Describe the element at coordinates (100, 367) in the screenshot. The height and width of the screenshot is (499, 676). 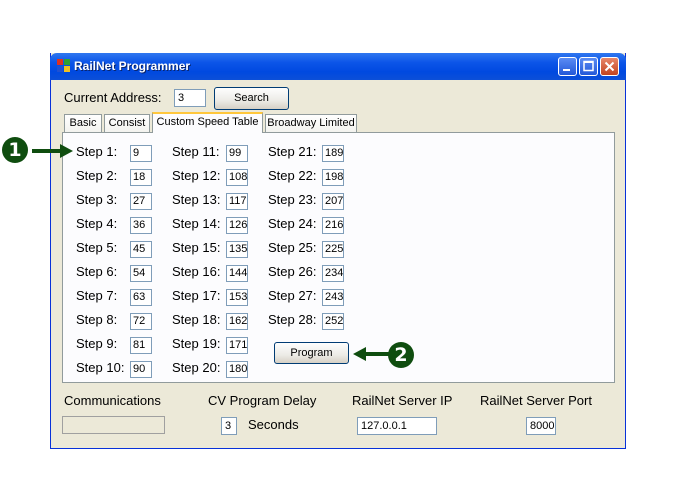
I see `step-10-label: Step 10:` at that location.